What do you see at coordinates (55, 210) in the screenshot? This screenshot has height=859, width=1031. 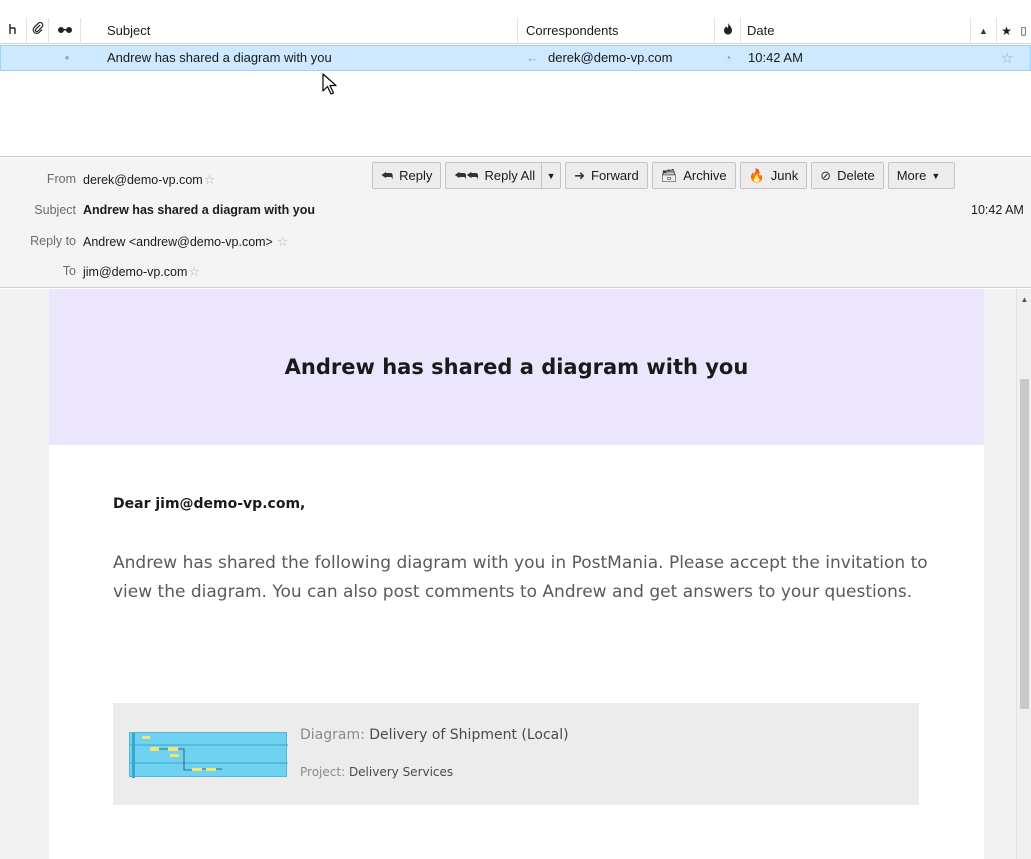 I see `subject-label: Subject` at bounding box center [55, 210].